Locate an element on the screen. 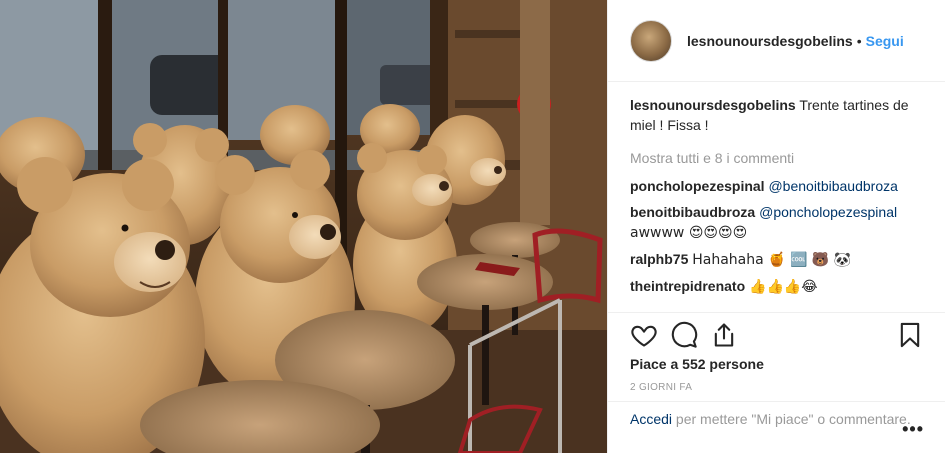  post-header: lesnounoursdesgobelins • Segui is located at coordinates (776, 41).